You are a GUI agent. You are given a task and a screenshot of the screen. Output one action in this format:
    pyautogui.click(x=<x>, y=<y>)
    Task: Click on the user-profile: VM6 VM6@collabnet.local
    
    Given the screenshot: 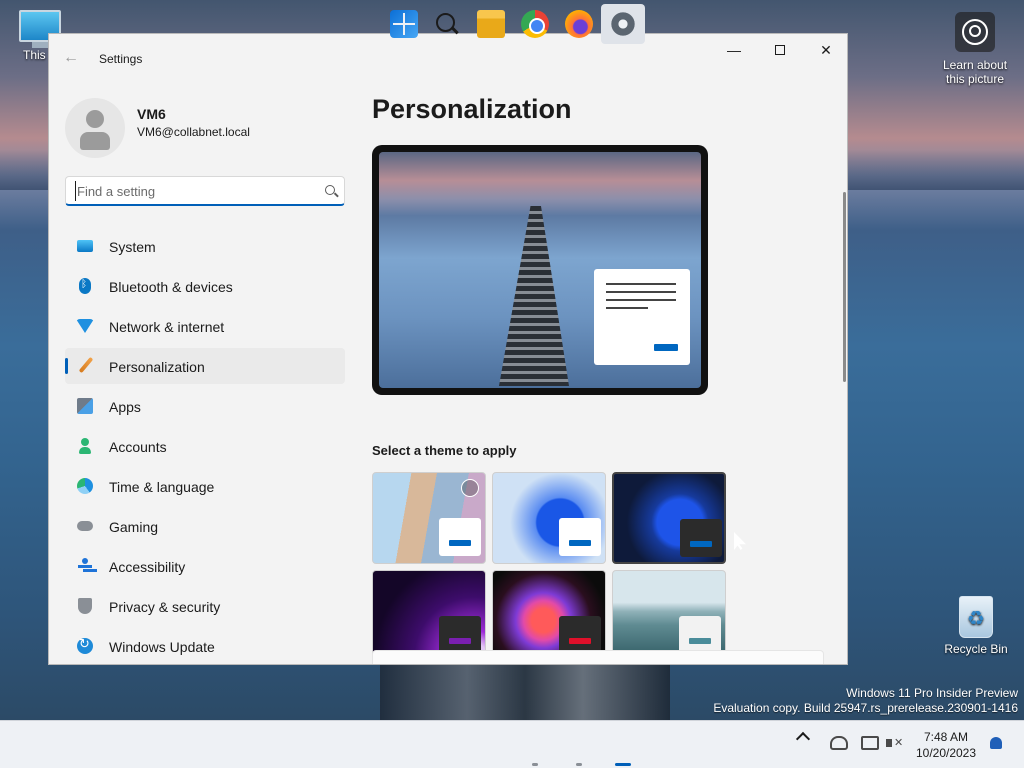 What is the action you would take?
    pyautogui.click(x=205, y=125)
    